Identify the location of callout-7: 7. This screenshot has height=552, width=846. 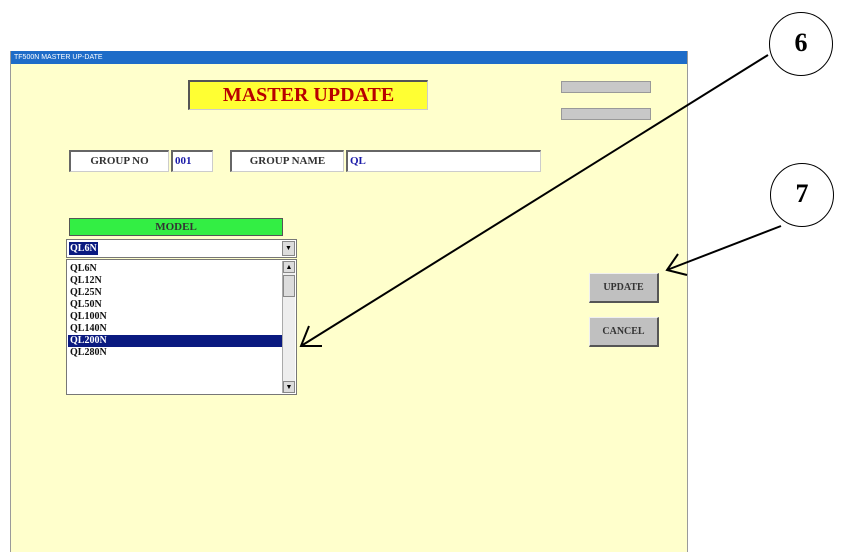
(802, 195).